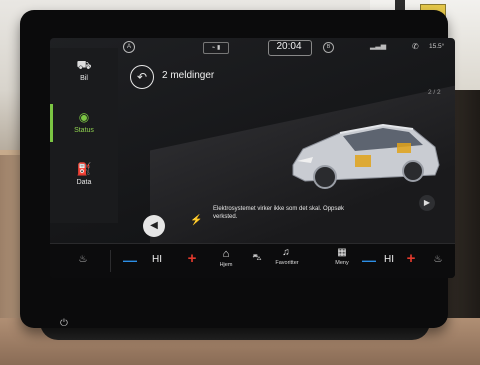  I want to click on electrical-warning-icon: ⚡, so click(196, 220).